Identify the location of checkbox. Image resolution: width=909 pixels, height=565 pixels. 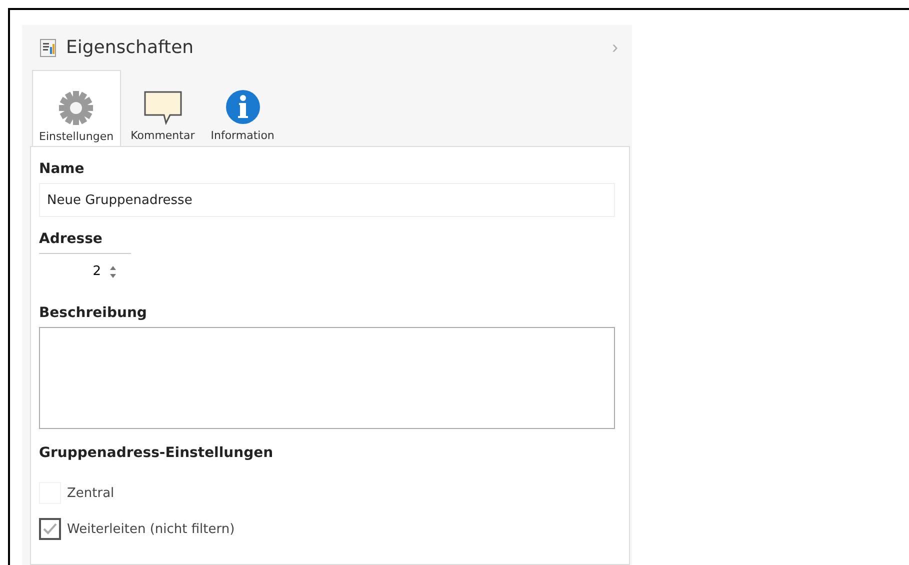
(50, 529).